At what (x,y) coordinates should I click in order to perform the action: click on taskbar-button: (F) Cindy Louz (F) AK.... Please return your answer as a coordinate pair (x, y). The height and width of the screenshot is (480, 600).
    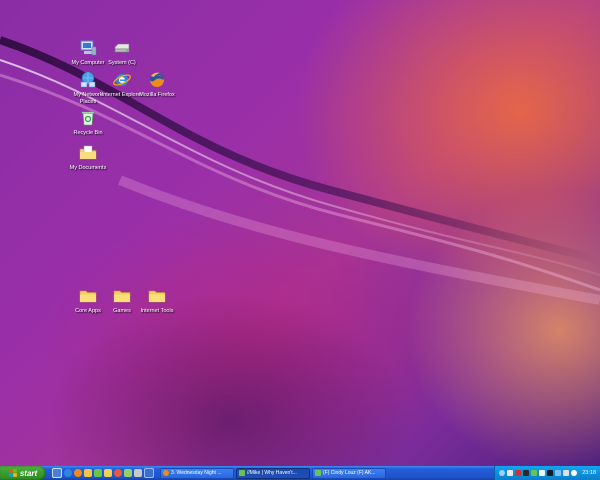
    Looking at the image, I should click on (349, 473).